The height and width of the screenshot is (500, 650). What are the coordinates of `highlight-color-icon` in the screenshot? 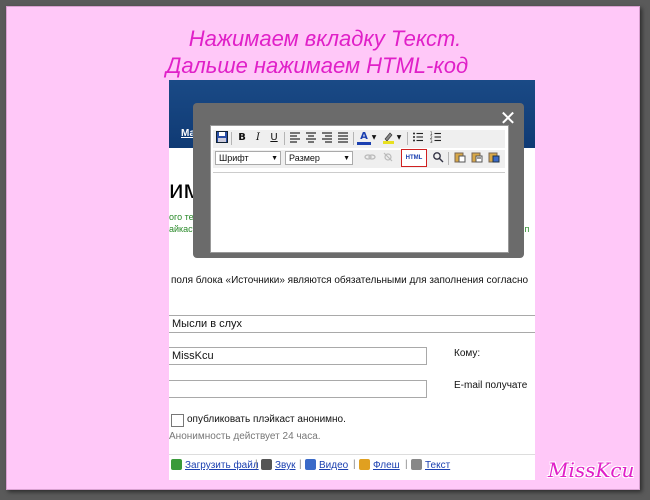 It's located at (388, 138).